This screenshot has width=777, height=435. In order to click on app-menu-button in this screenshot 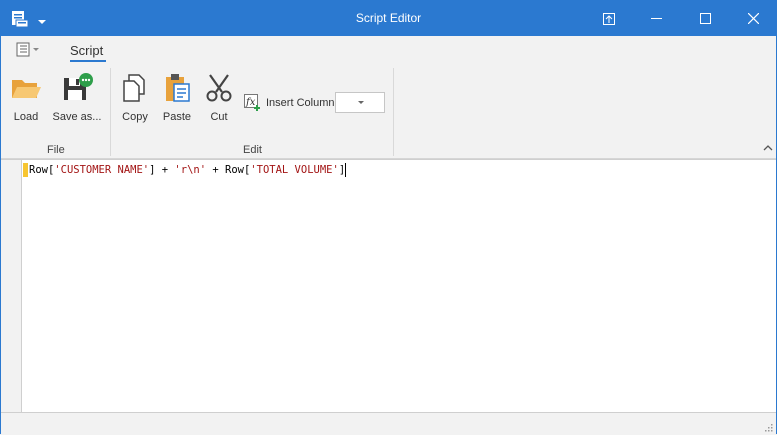, I will do `click(28, 50)`.